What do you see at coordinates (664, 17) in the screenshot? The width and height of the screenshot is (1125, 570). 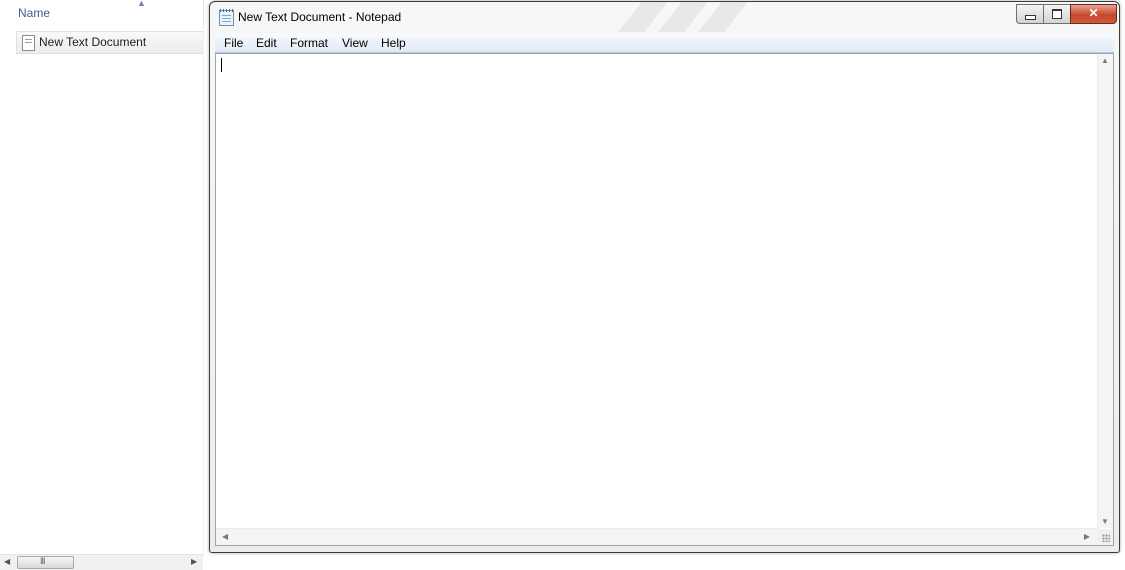 I see `title-bar: New Text Document - Notepad ✕` at bounding box center [664, 17].